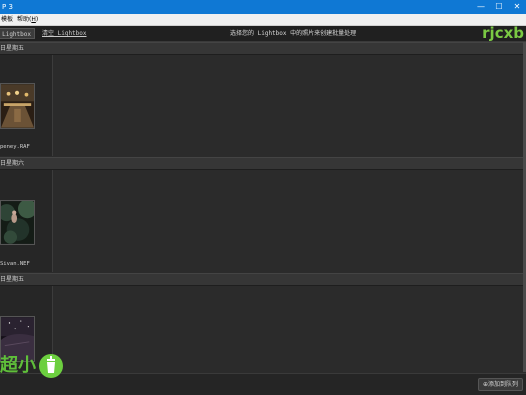 The image size is (526, 395). I want to click on photo-filename: Sivan.NEF, so click(15, 264).